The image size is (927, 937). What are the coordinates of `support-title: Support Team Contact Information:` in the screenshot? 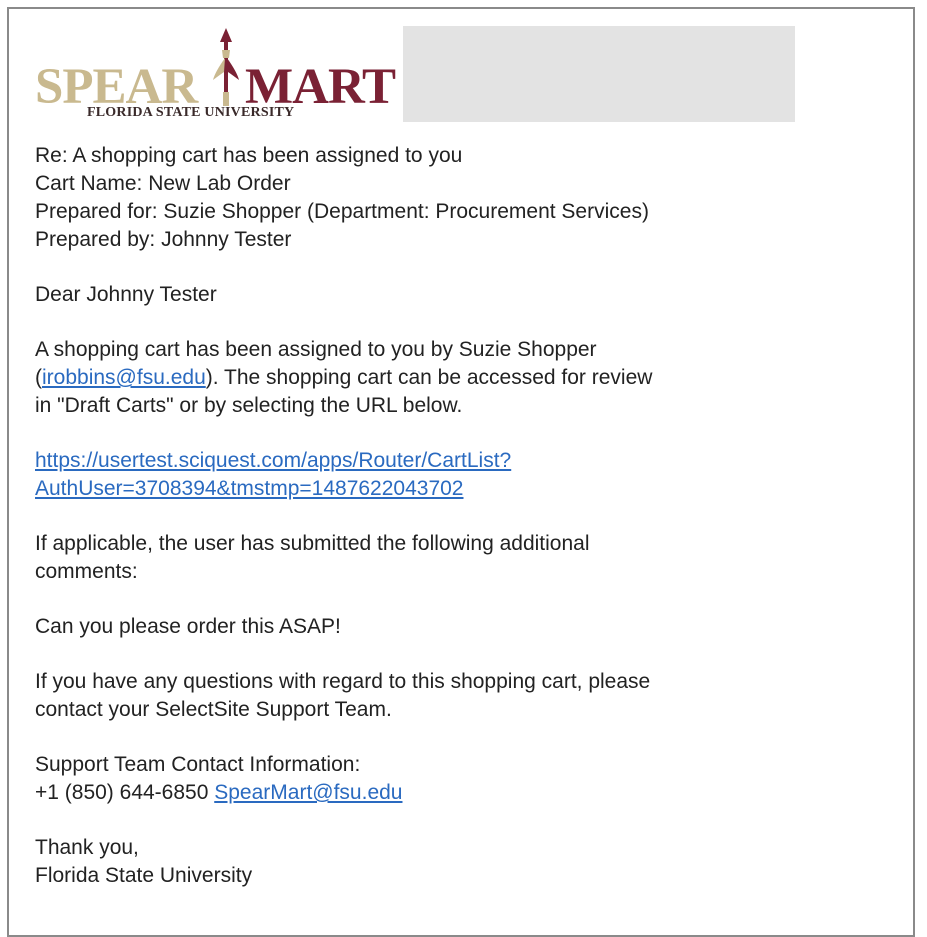 It's located at (198, 764).